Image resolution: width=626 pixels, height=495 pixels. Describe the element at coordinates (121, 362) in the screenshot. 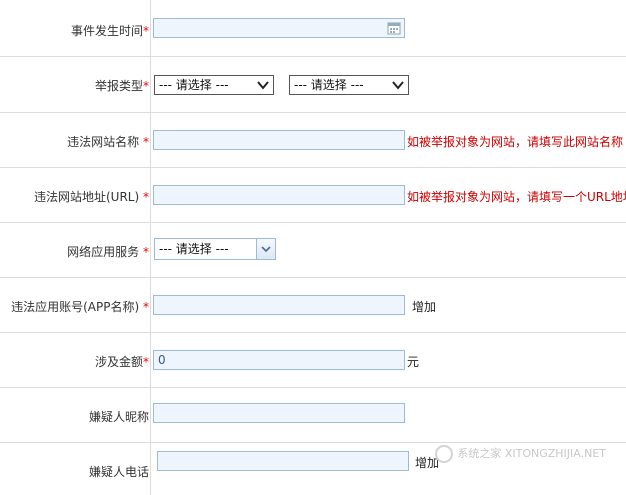

I see `amount-label: 涉及金额*` at that location.